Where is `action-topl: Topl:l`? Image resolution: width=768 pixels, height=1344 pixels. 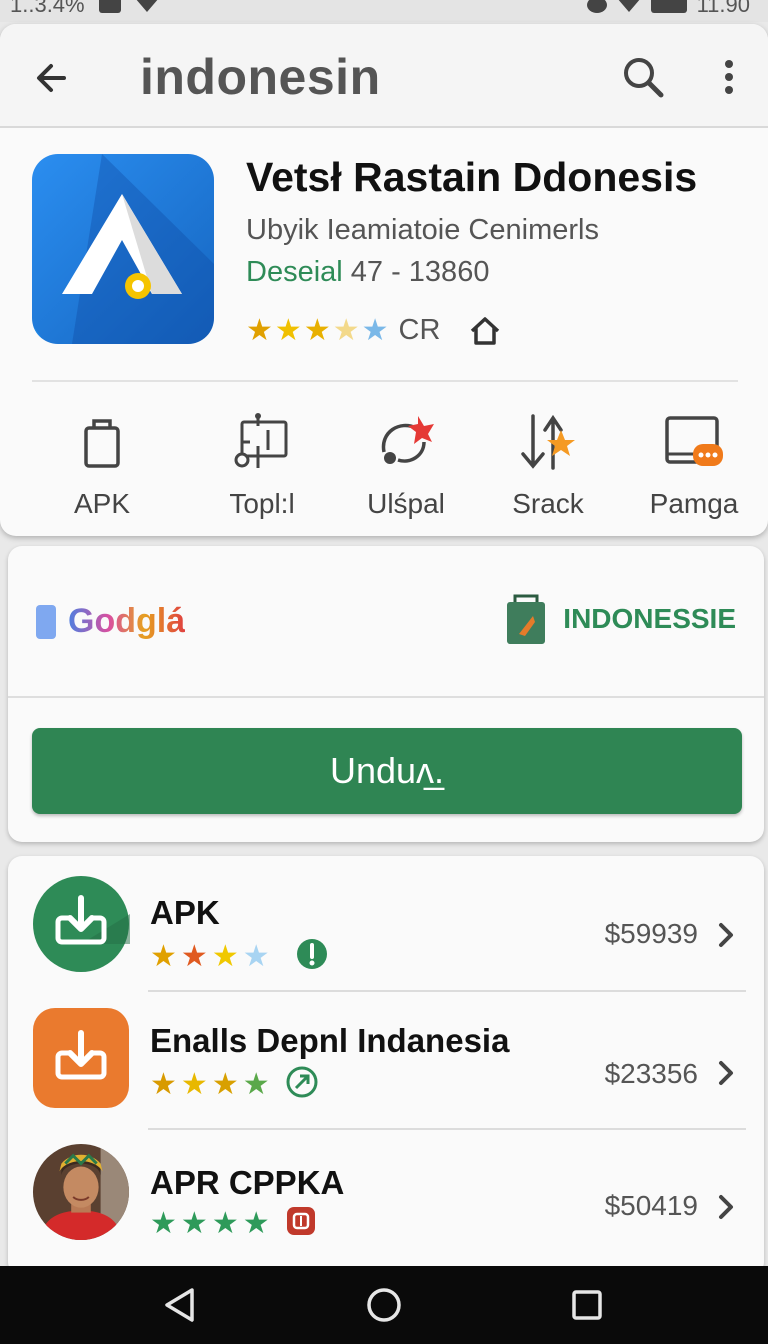
action-topl: Topl:l is located at coordinates (262, 465).